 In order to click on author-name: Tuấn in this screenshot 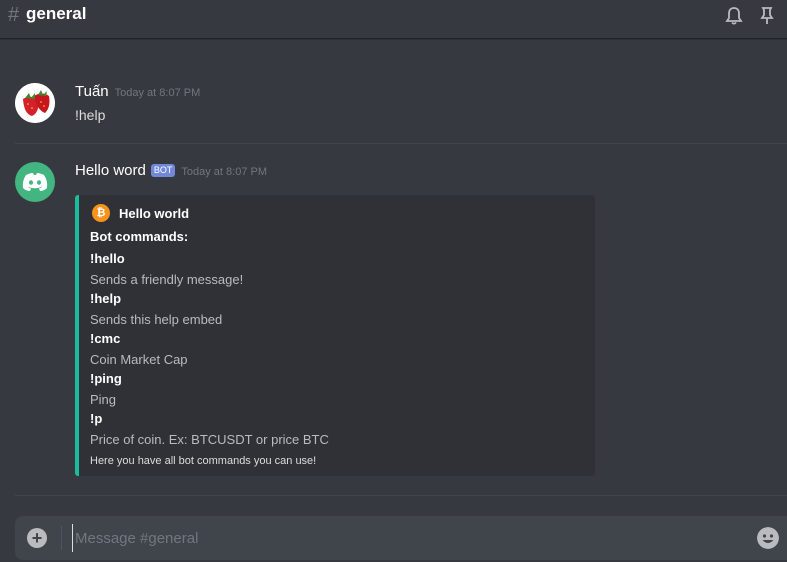, I will do `click(92, 91)`.